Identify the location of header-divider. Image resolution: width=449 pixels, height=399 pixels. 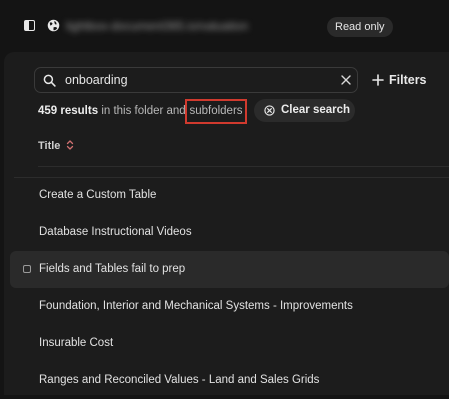
(243, 166).